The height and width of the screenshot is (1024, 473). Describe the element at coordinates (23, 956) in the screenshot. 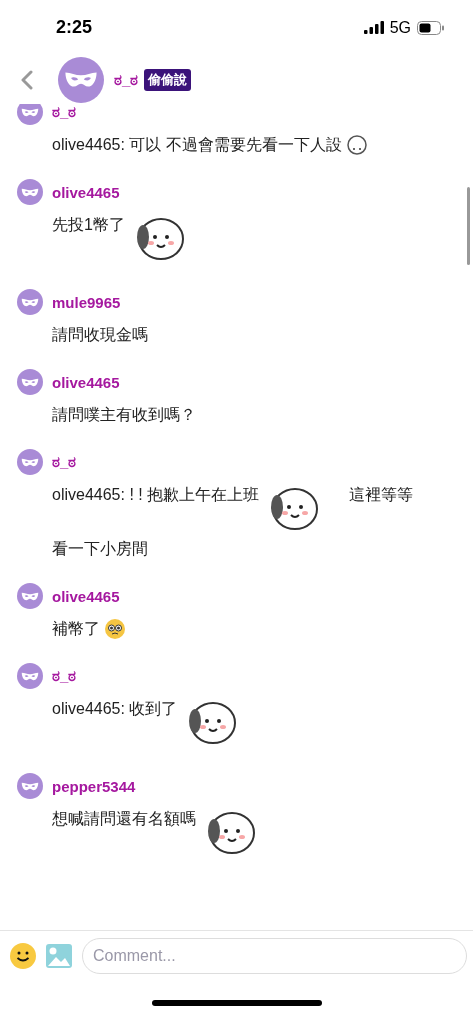

I see `smiley-icon` at that location.